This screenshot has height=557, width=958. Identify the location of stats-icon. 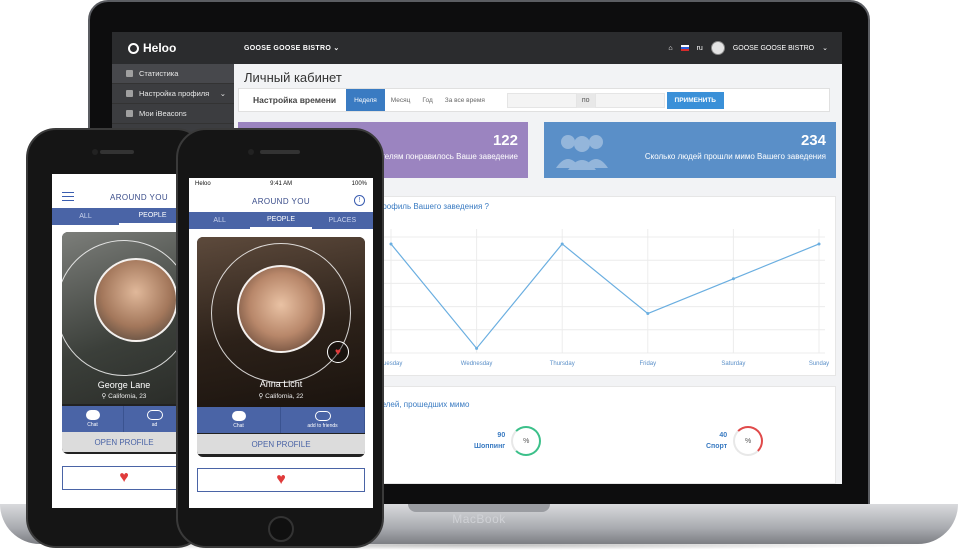
(129, 73).